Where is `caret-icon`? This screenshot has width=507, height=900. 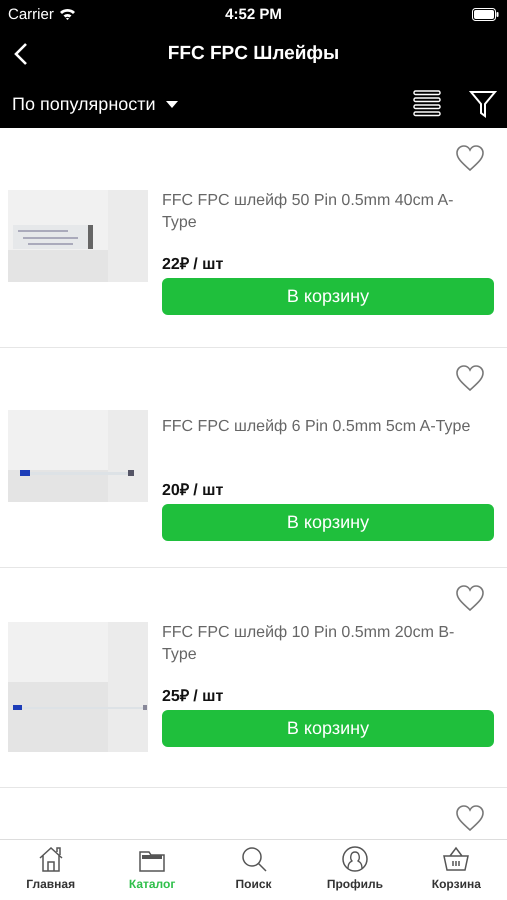 caret-icon is located at coordinates (172, 104).